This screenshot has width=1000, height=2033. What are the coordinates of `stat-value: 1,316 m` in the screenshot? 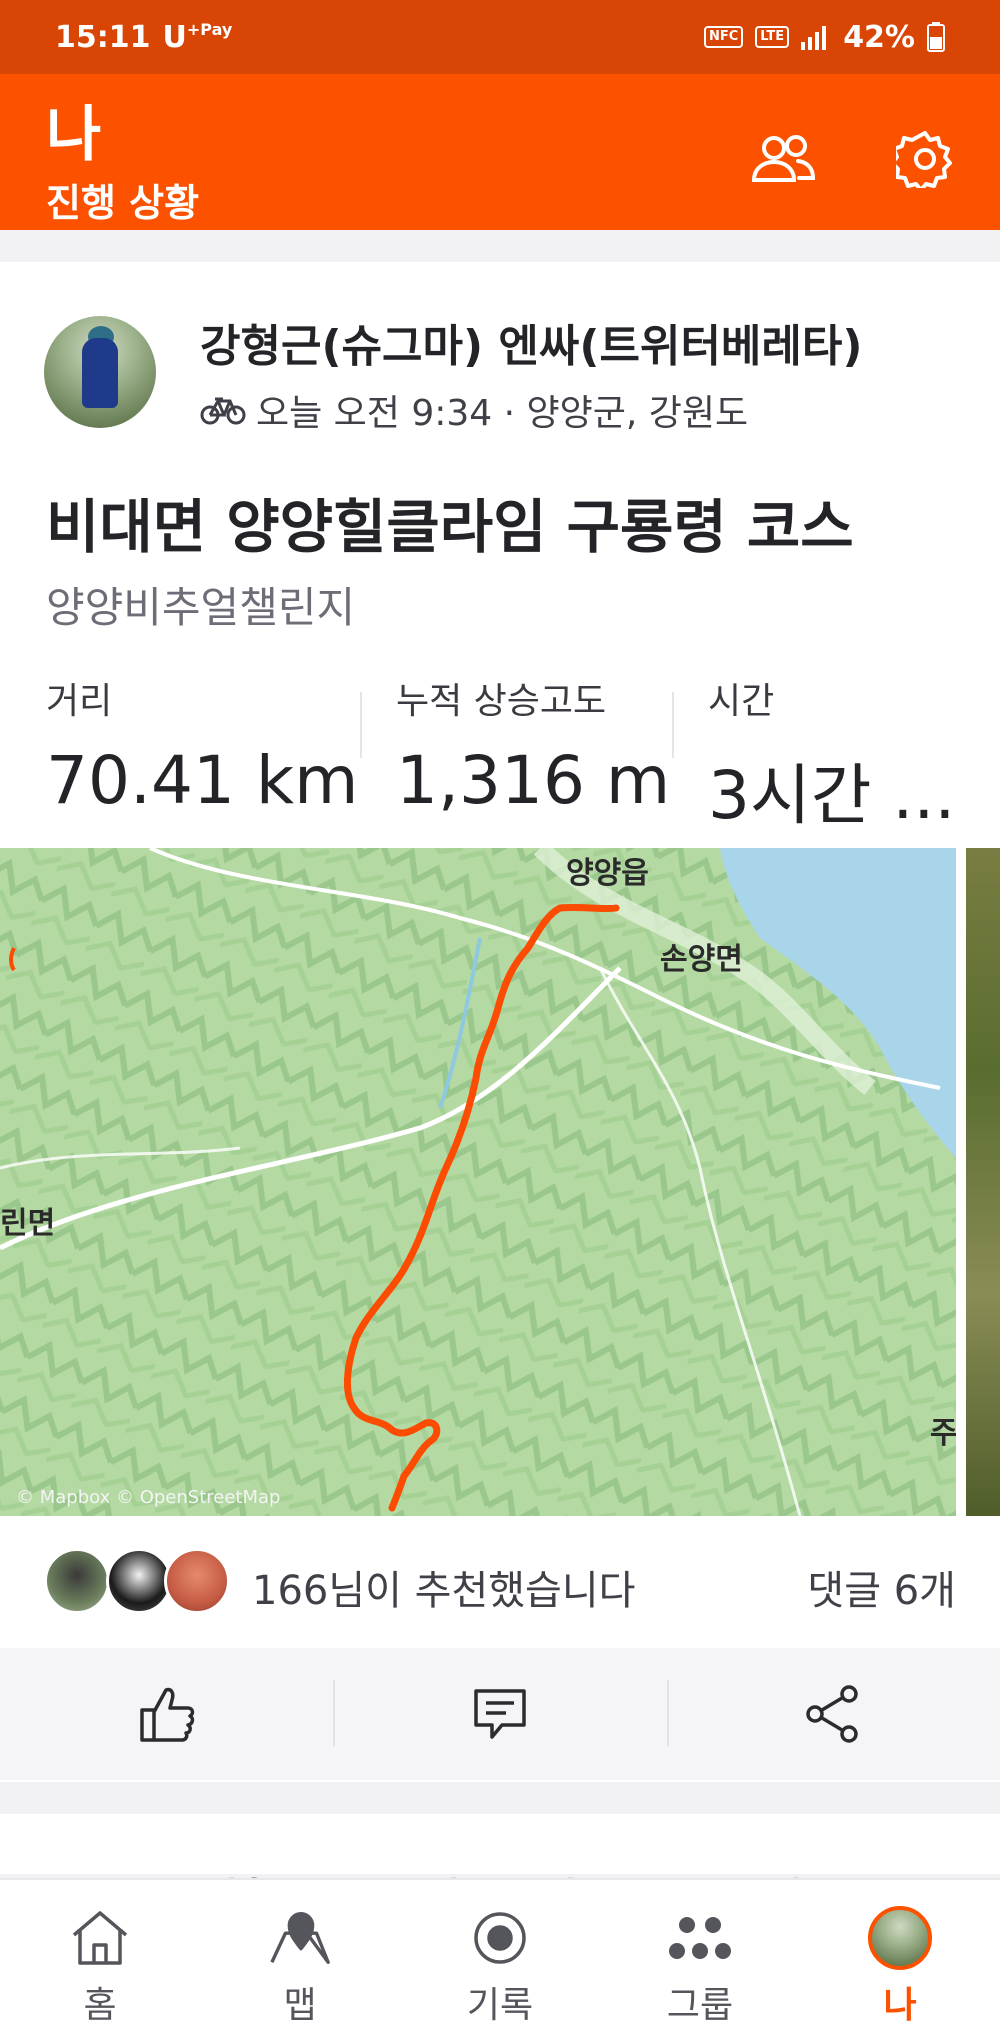 It's located at (533, 780).